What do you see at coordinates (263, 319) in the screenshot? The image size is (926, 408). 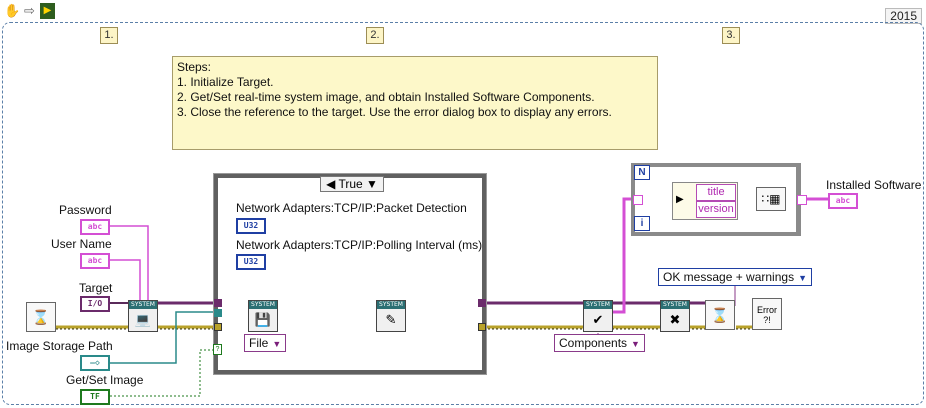 I see `save-image-icon: 💾` at bounding box center [263, 319].